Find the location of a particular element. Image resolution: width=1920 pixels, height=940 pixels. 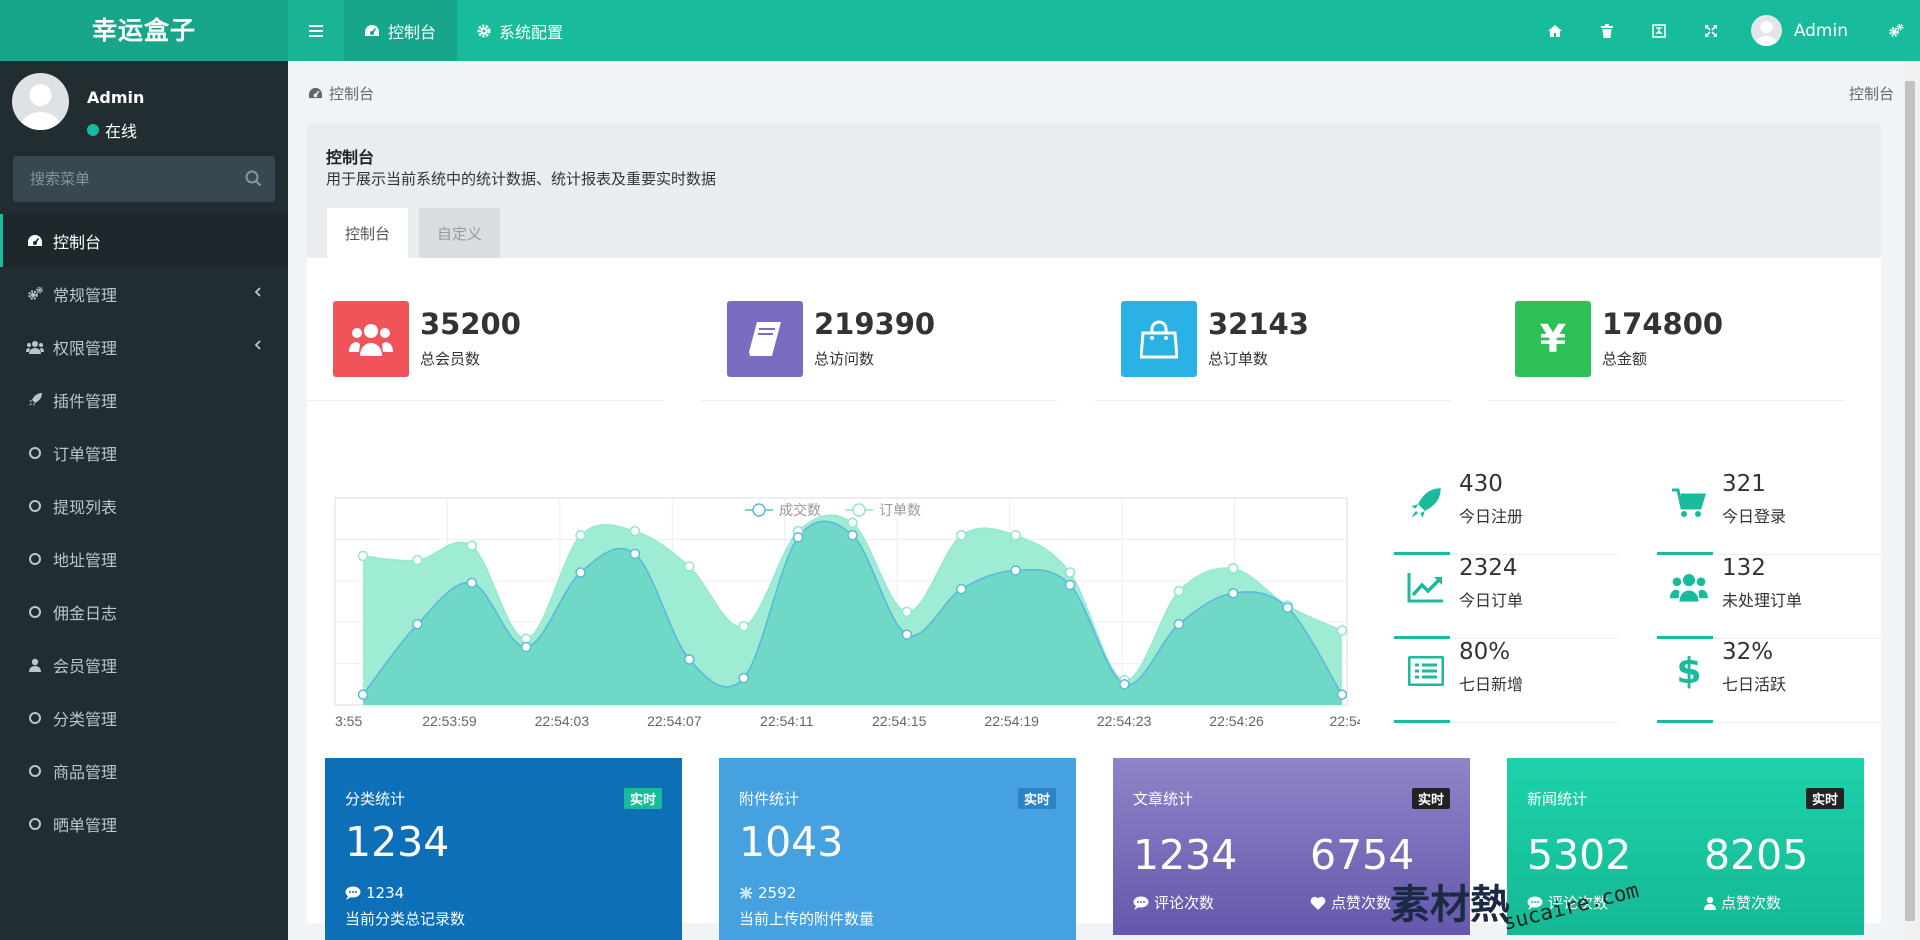

scrollbar is located at coordinates (1910, 500).